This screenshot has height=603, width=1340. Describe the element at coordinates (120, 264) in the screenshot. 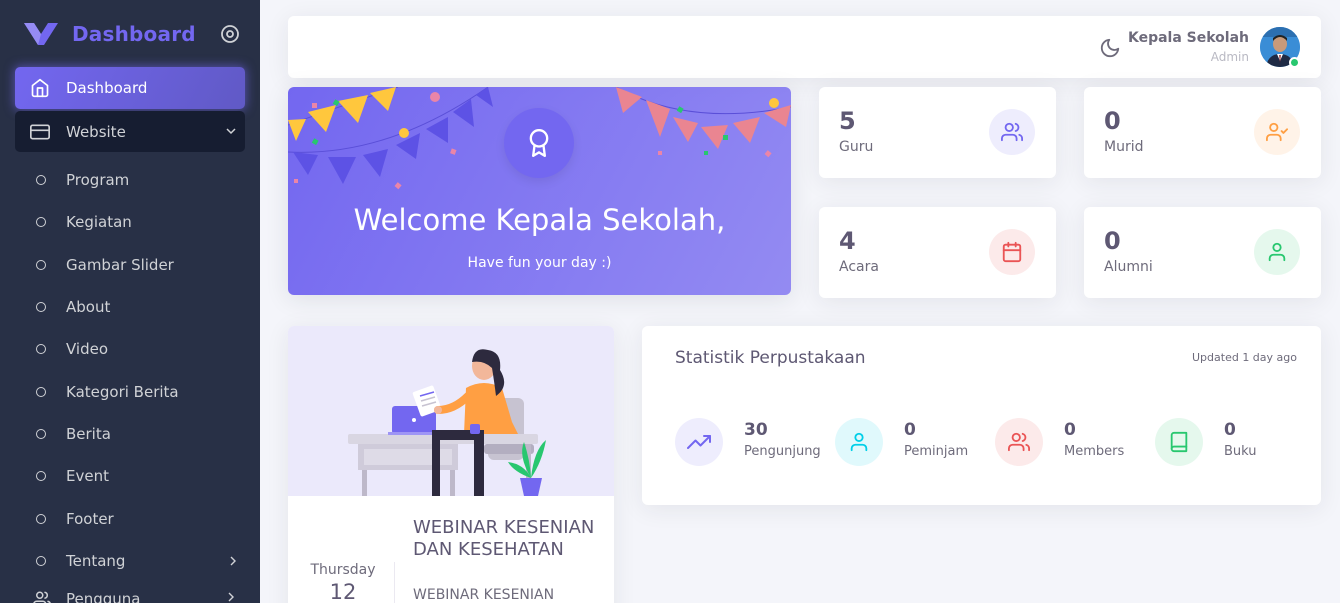

I see `sidebar-item-label: Gambar Slider` at that location.